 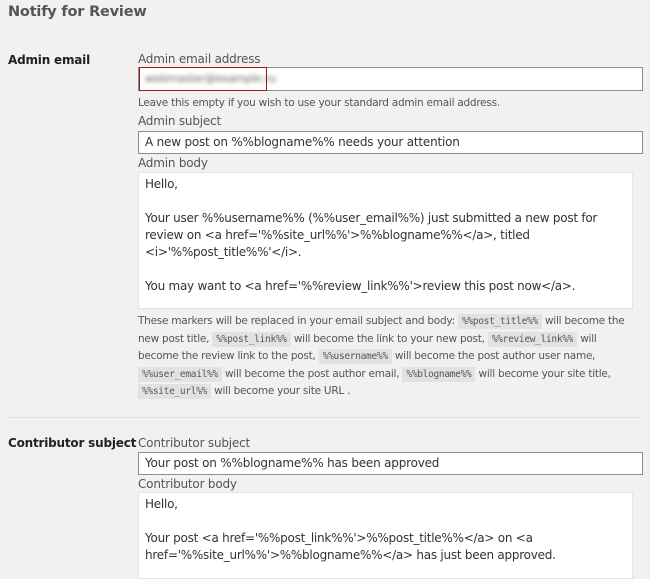 I want to click on admin-email-row-label: Admin email, so click(x=49, y=60).